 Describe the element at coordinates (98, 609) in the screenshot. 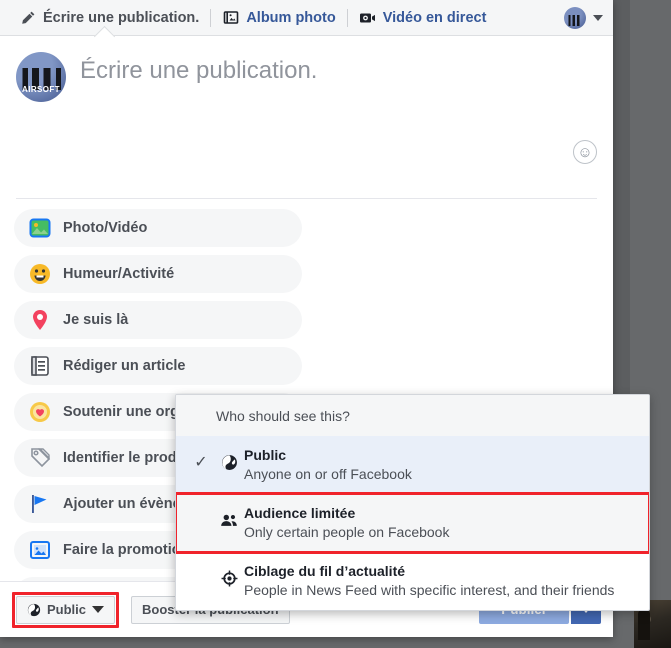

I see `caret-down-icon` at that location.